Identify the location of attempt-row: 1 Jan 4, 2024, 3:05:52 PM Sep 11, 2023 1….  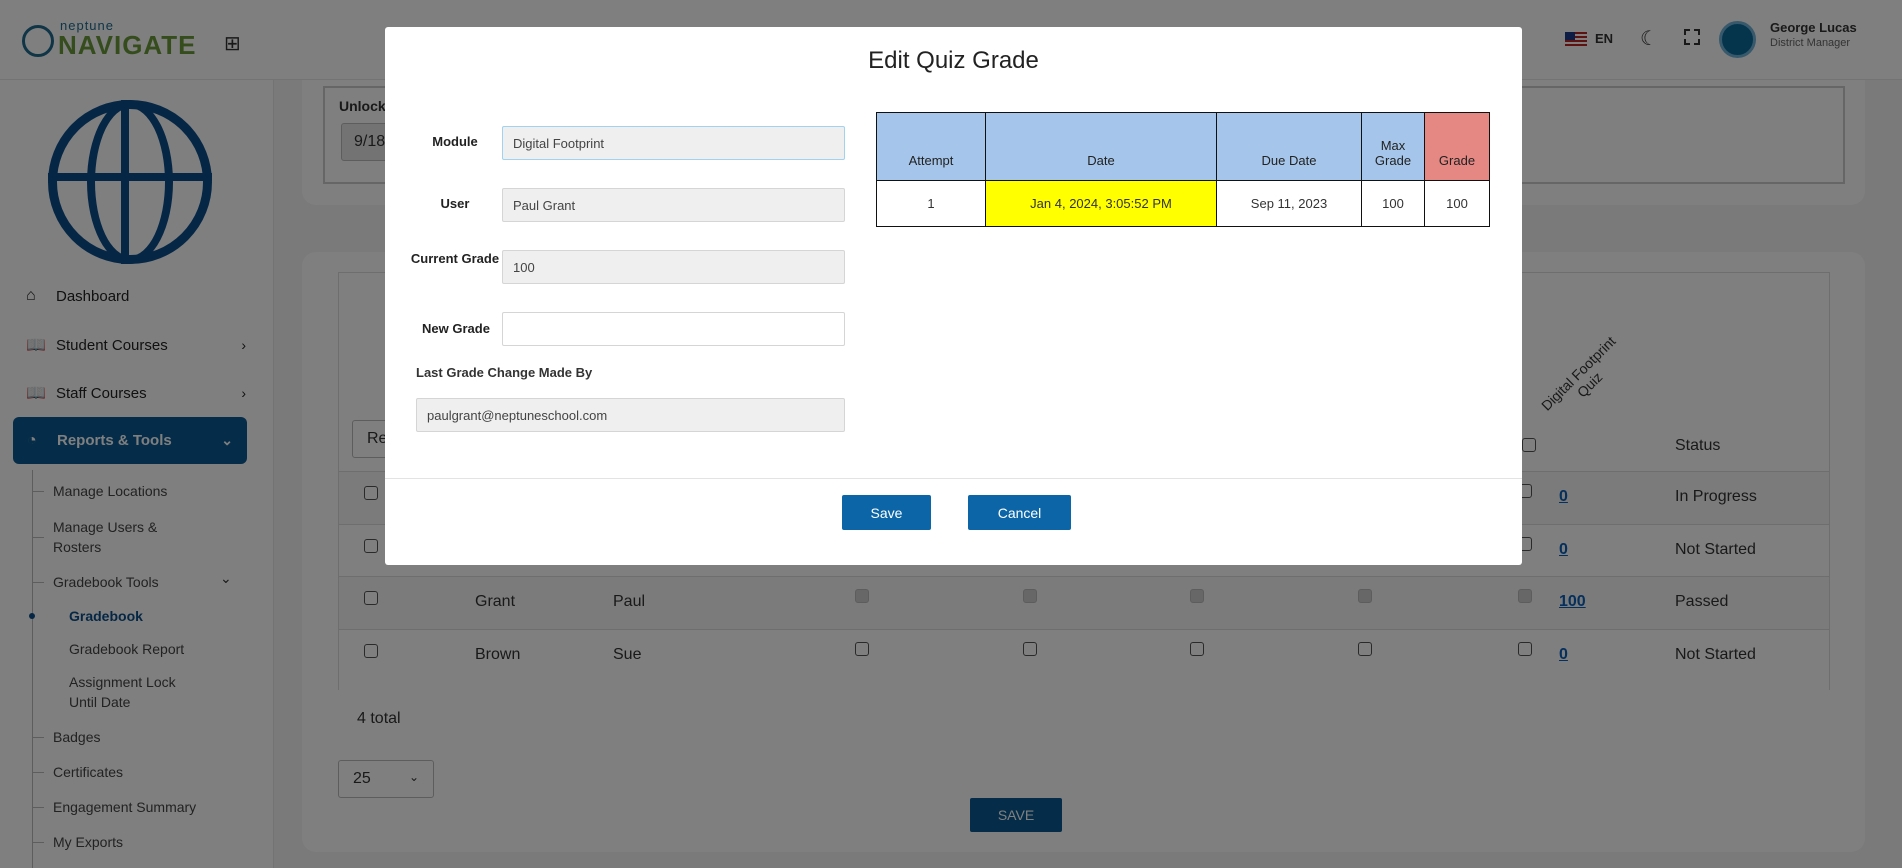
(1183, 203).